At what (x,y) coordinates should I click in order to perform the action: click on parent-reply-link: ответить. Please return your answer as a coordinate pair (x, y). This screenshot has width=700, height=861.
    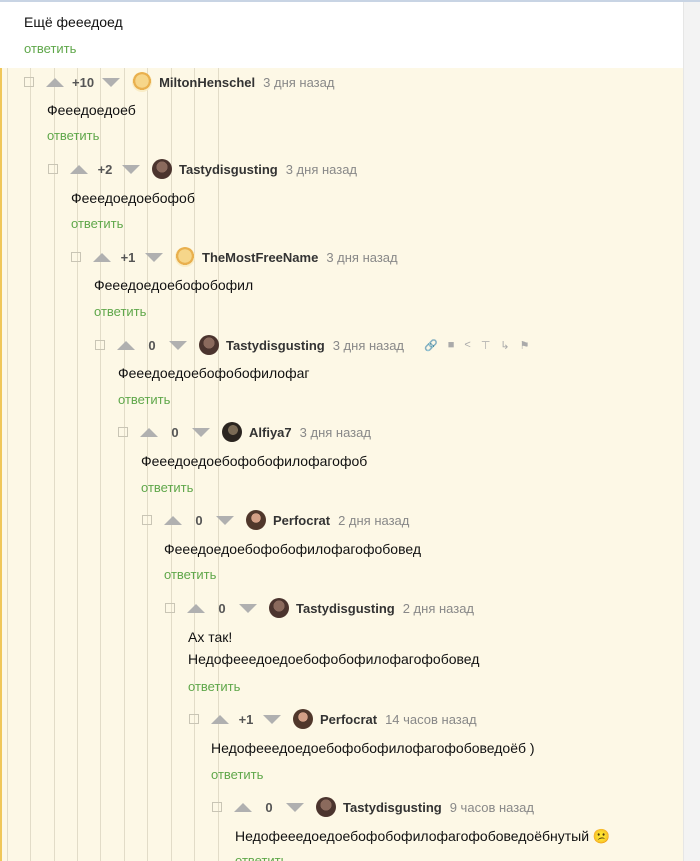
    Looking at the image, I should click on (50, 48).